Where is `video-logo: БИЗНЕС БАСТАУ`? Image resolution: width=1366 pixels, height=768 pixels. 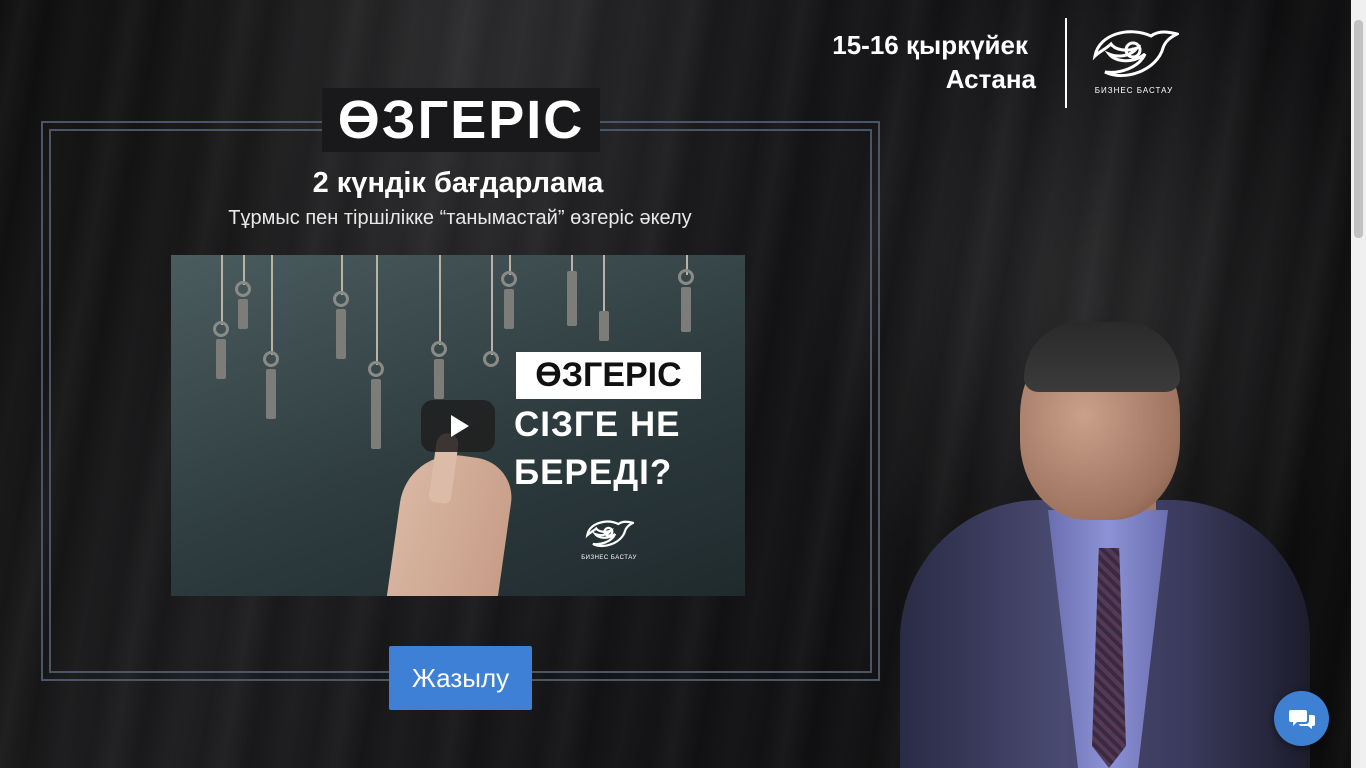 video-logo: БИЗНЕС БАСТАУ is located at coordinates (609, 539).